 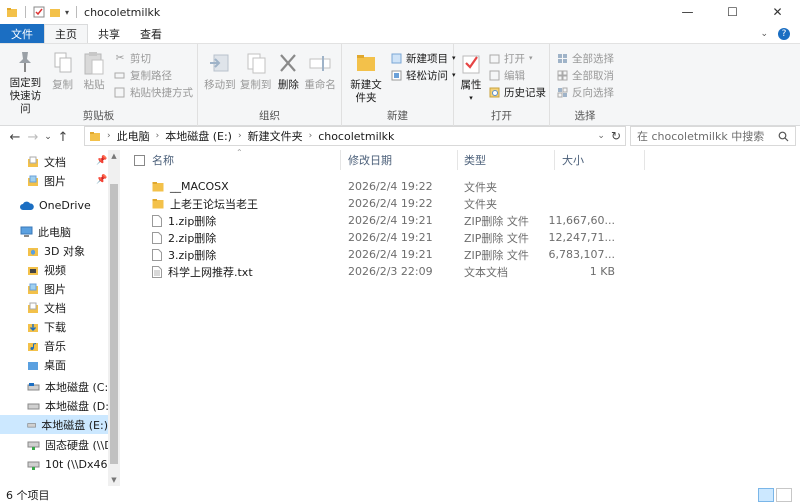 I want to click on properties-button: 属性 ▾, so click(x=471, y=79).